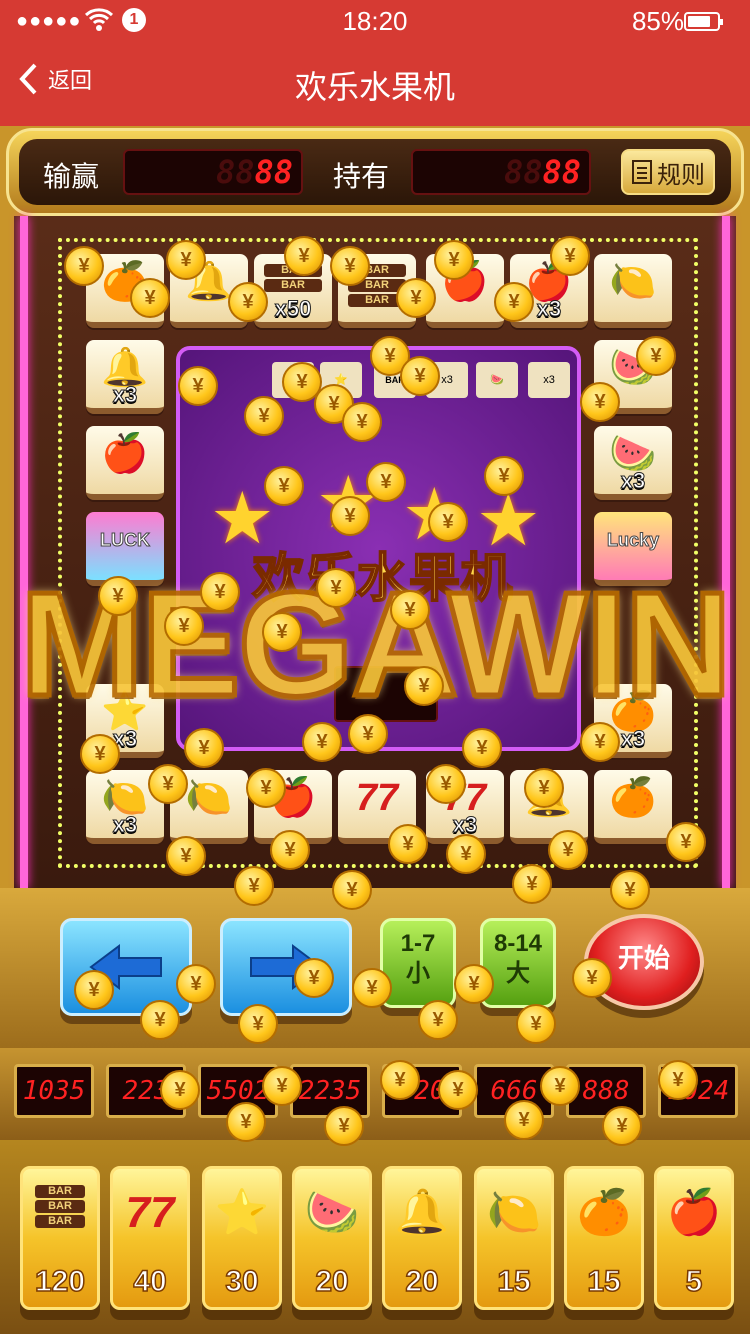 The height and width of the screenshot is (1334, 750). What do you see at coordinates (668, 172) in the screenshot?
I see `rules-button: 规则` at bounding box center [668, 172].